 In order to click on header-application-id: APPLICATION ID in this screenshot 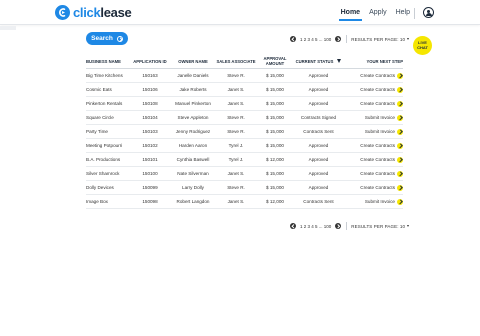, I will do `click(150, 61)`.